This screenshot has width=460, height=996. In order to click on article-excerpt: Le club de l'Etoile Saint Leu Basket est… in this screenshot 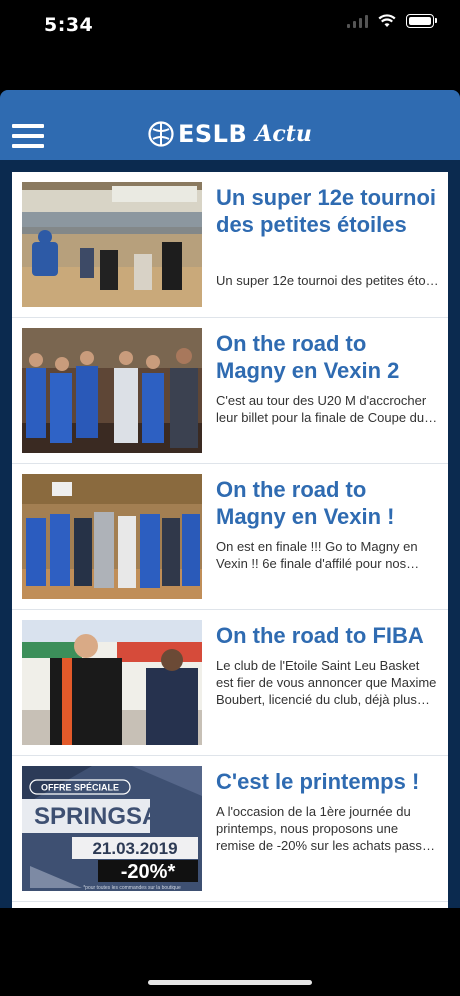, I will do `click(326, 682)`.